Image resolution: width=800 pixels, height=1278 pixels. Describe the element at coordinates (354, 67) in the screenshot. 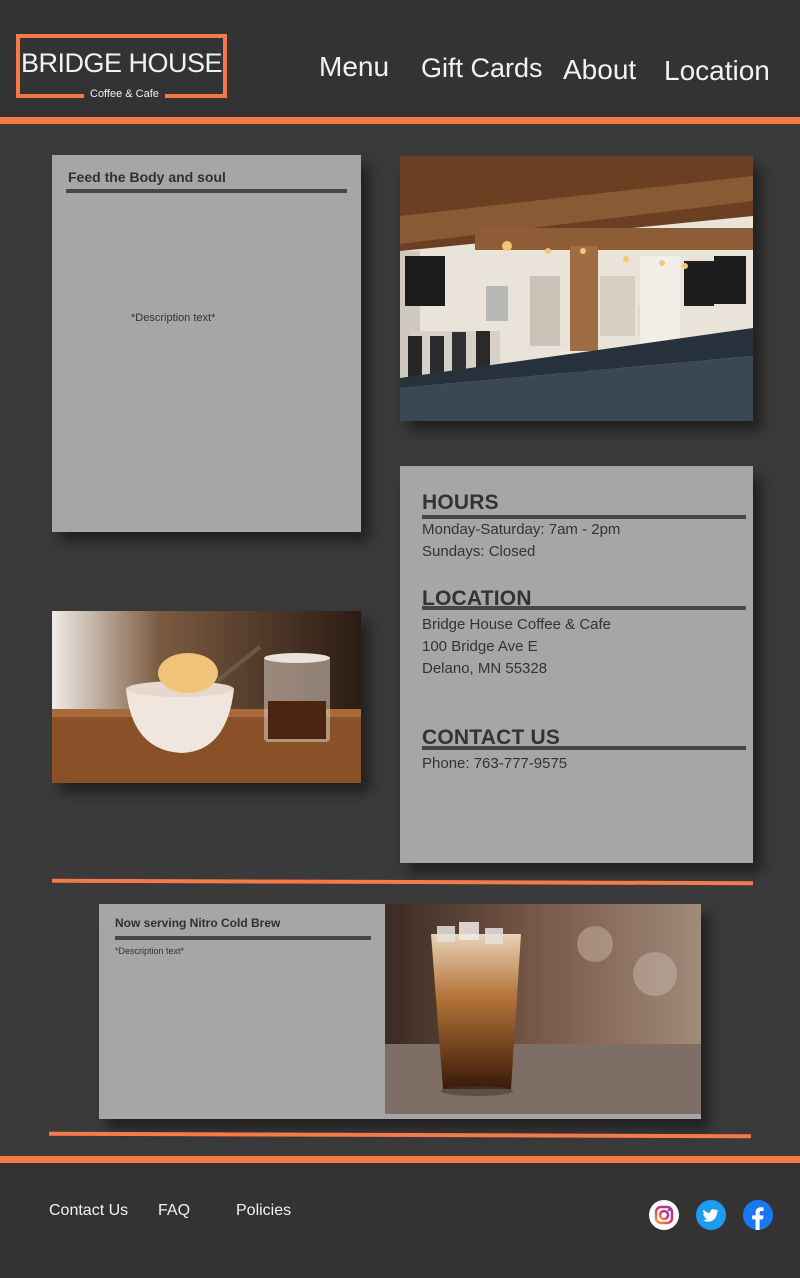

I see `nav-menu: Menu` at that location.